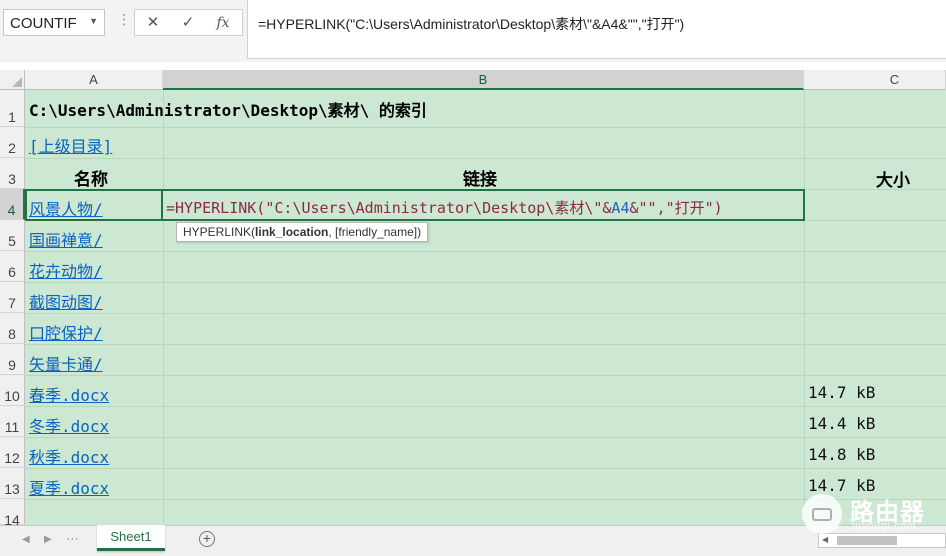 This screenshot has height=556, width=946. What do you see at coordinates (12, 328) in the screenshot?
I see `row-header: 8` at bounding box center [12, 328].